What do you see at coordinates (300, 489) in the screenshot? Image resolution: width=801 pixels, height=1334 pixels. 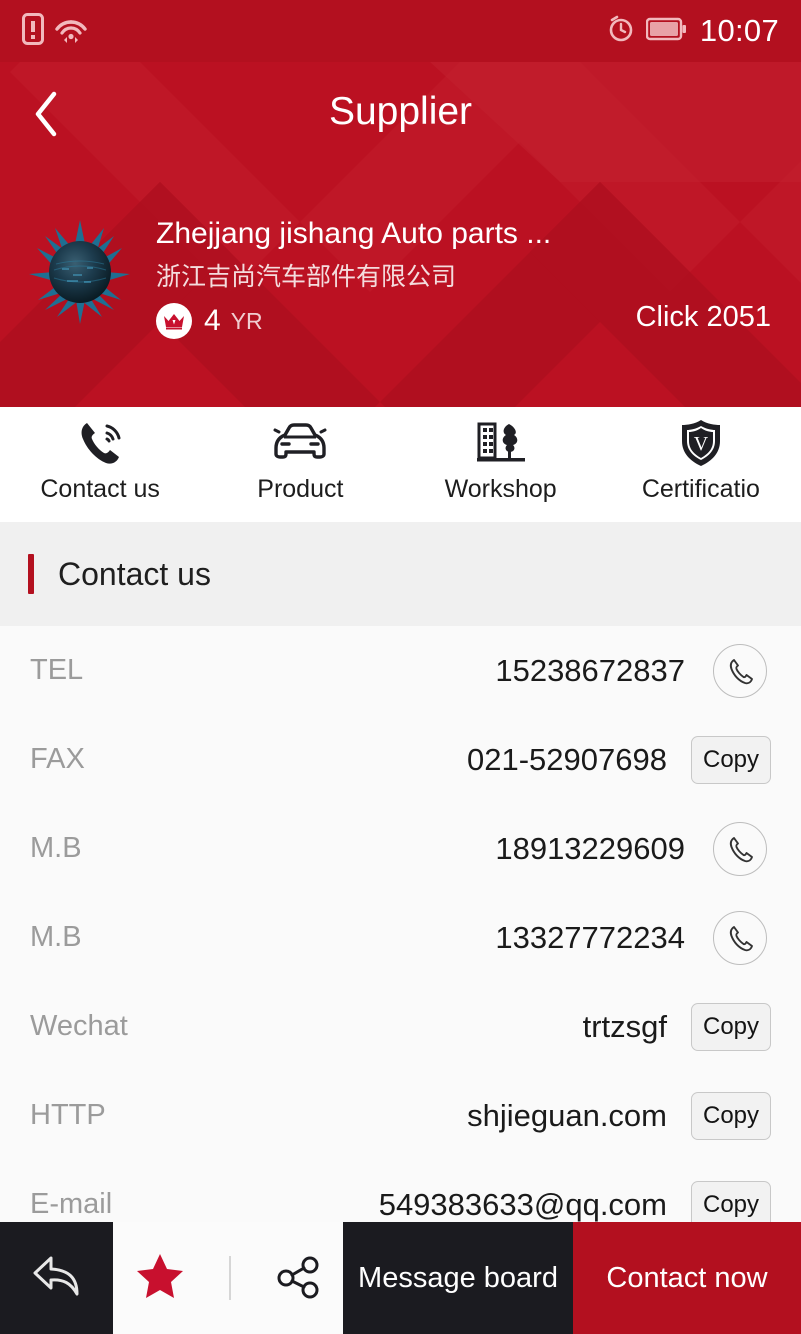 I see `tab-label: Product` at bounding box center [300, 489].